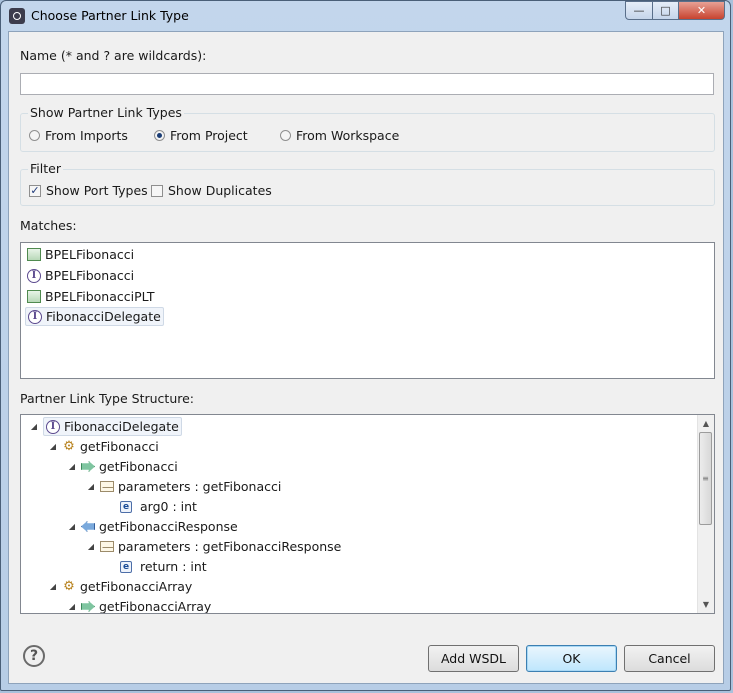 This screenshot has width=733, height=693. I want to click on tree-node: ◢ ⚙ getFibonacci, so click(103, 446).